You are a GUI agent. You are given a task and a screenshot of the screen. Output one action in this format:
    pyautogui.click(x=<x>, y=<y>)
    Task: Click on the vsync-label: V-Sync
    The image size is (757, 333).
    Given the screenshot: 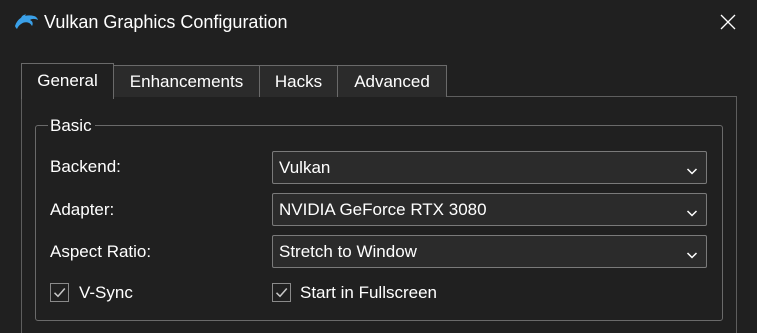 What is the action you would take?
    pyautogui.click(x=106, y=293)
    